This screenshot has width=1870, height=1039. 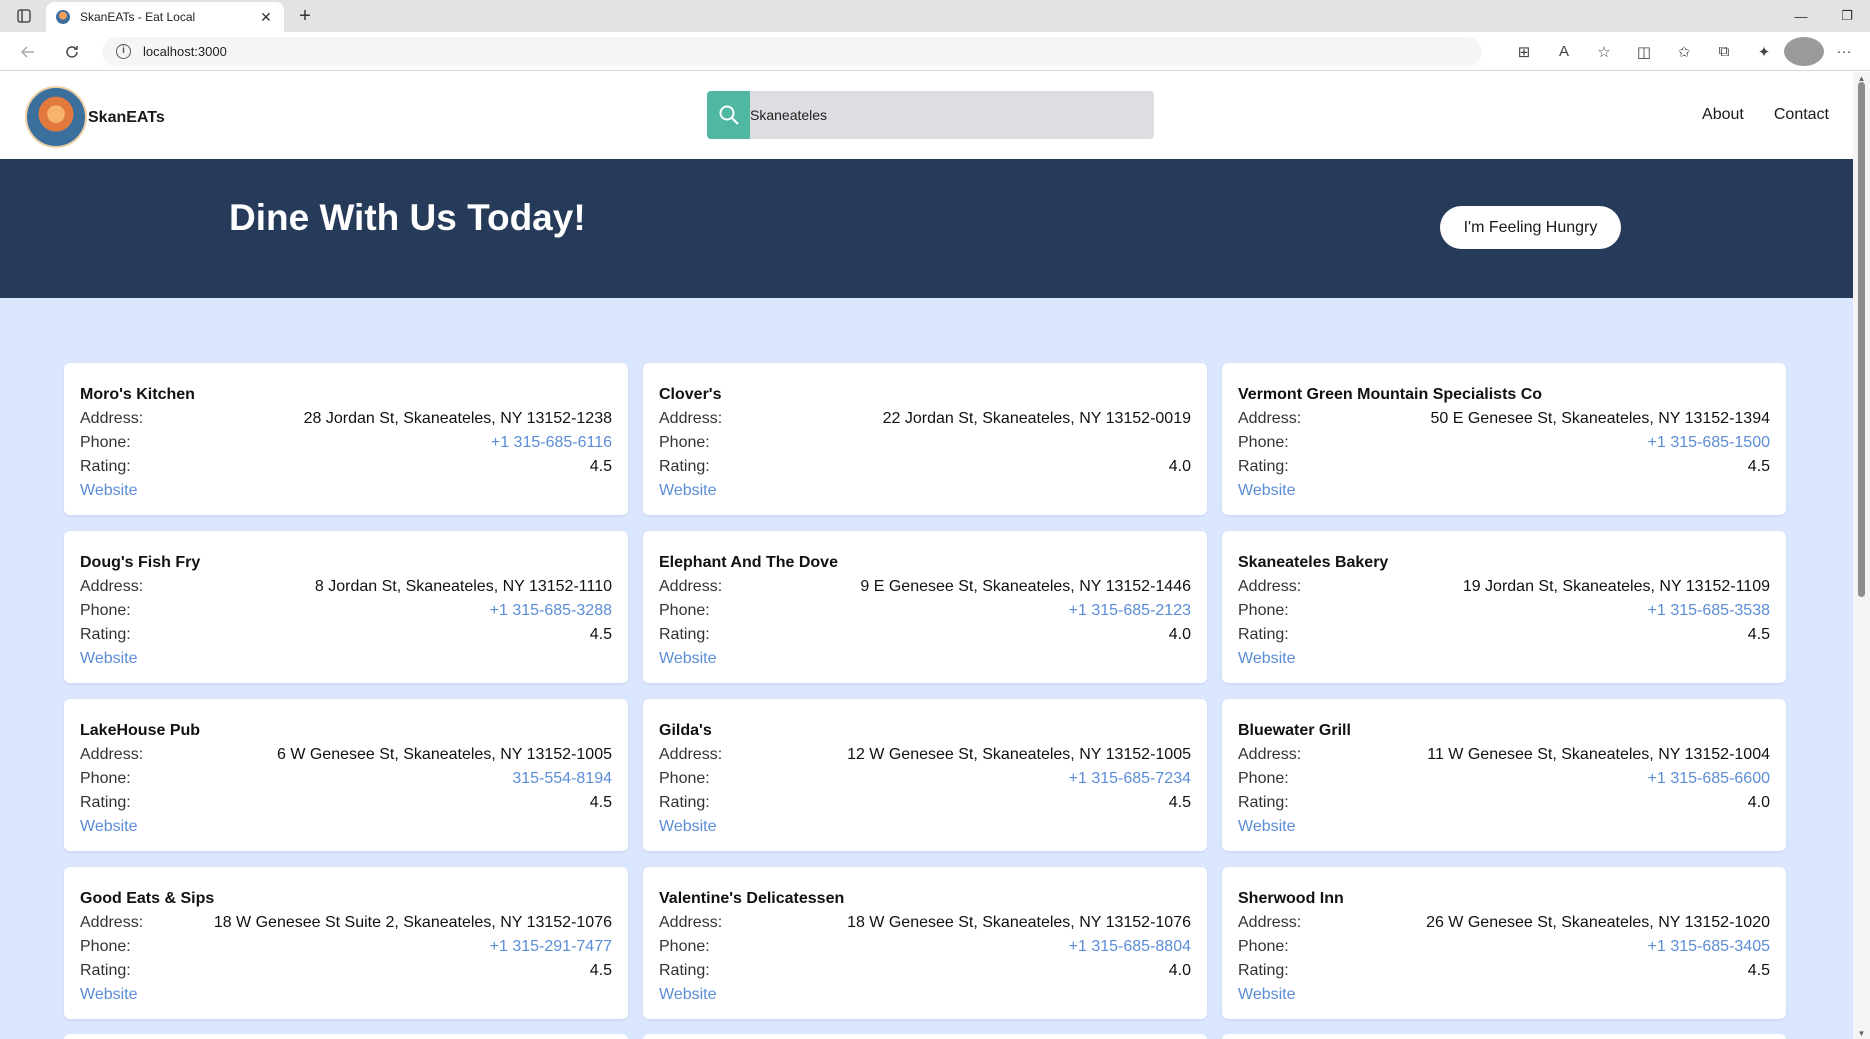 What do you see at coordinates (1801, 115) in the screenshot?
I see `nav-contact-link: Contact` at bounding box center [1801, 115].